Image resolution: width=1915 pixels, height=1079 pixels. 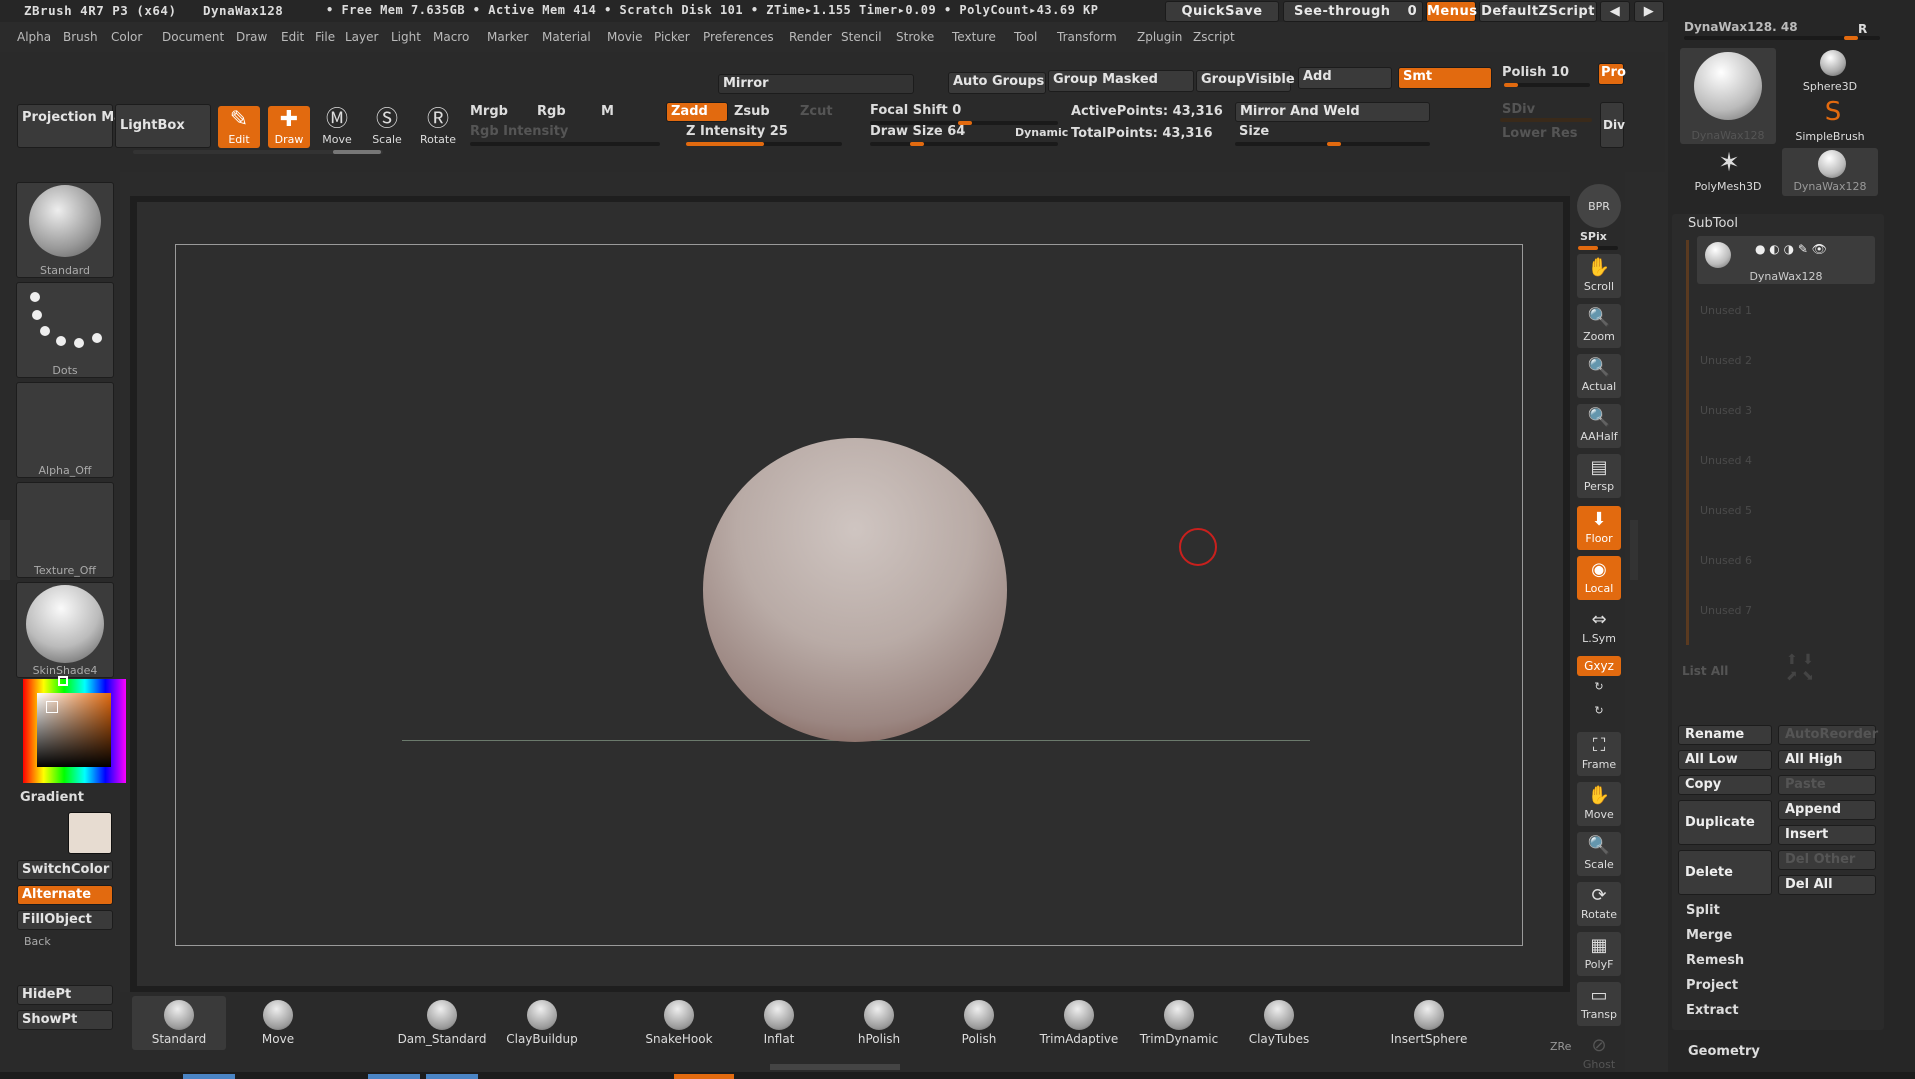 I want to click on m-button: M, so click(x=607, y=111).